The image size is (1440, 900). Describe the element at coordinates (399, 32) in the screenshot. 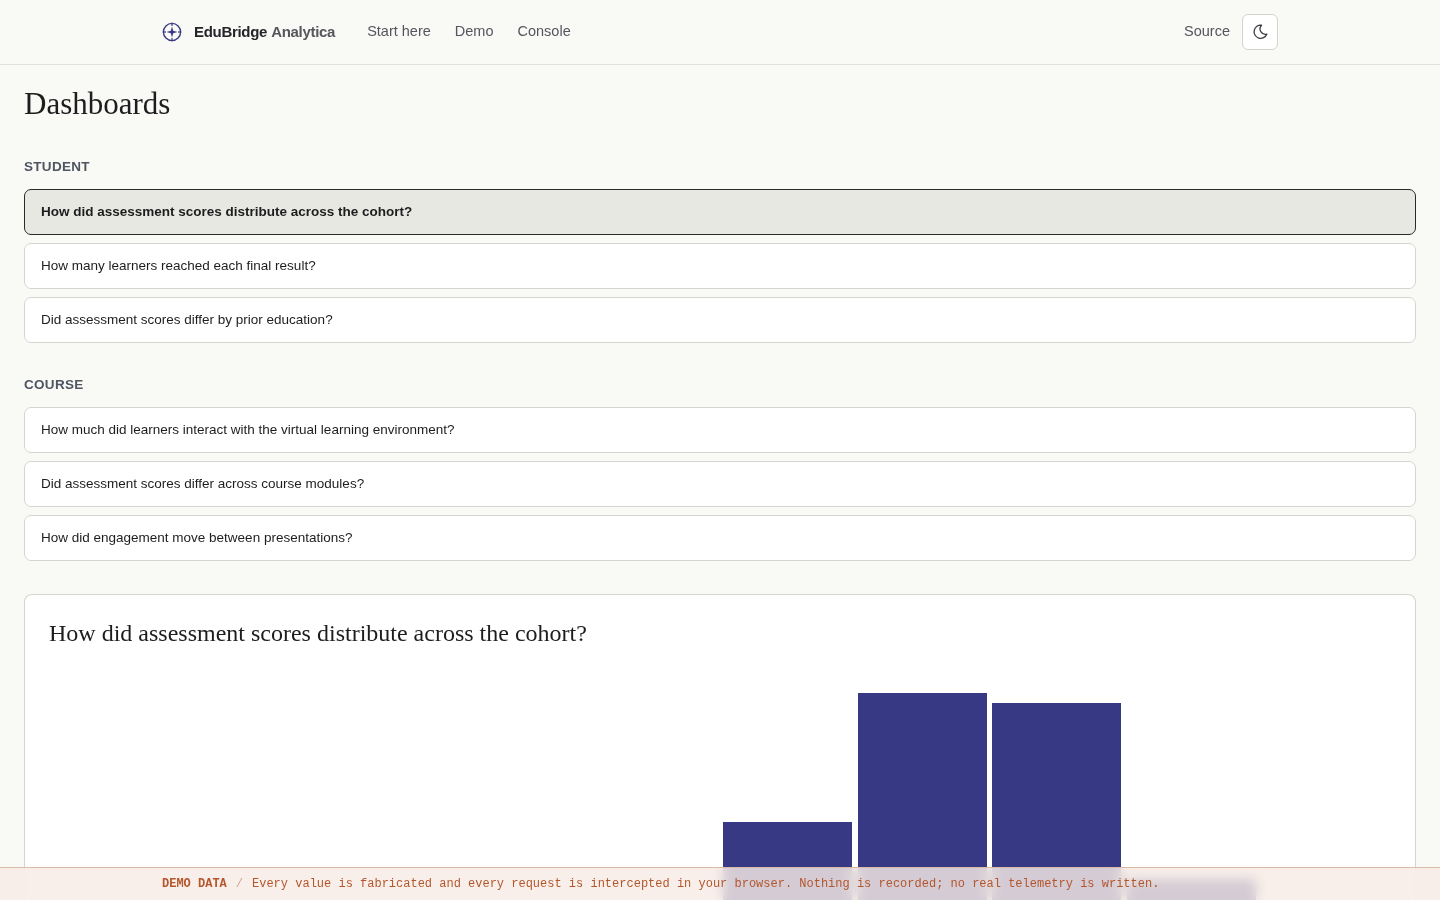

I see `nav-link: Start here` at that location.